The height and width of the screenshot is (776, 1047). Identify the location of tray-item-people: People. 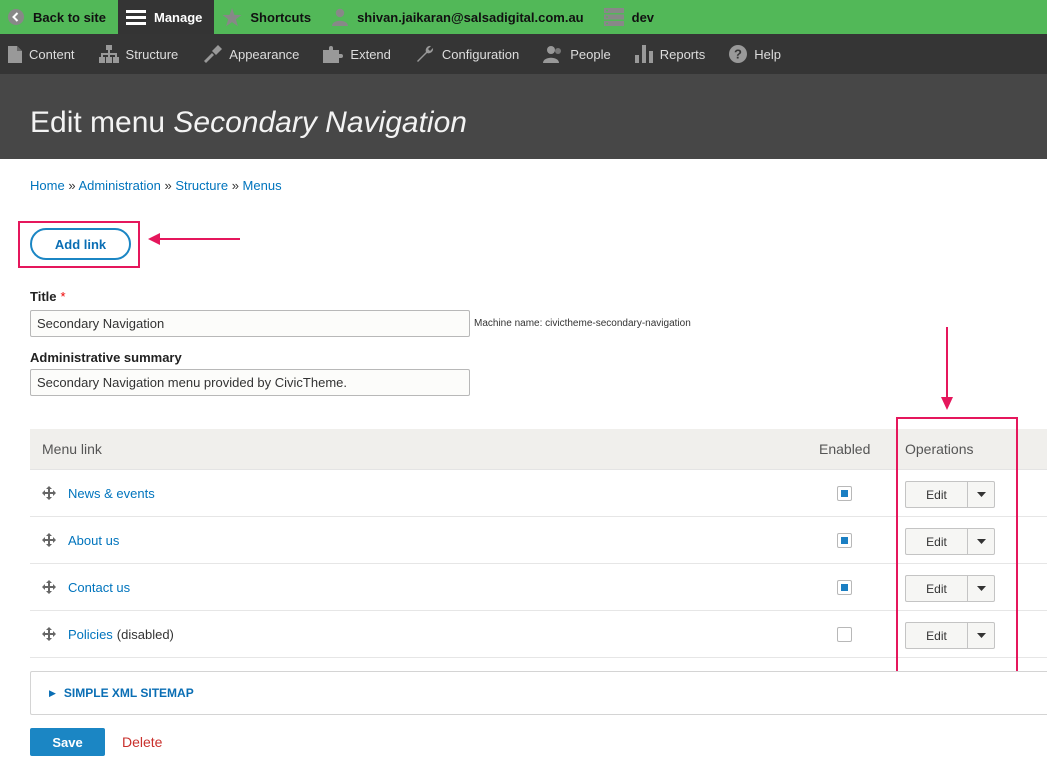
(577, 54).